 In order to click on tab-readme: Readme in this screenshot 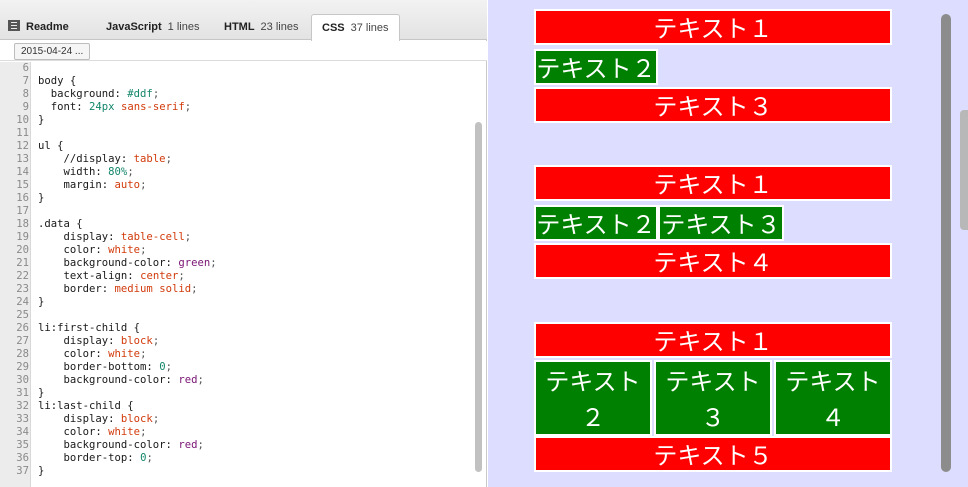, I will do `click(38, 27)`.